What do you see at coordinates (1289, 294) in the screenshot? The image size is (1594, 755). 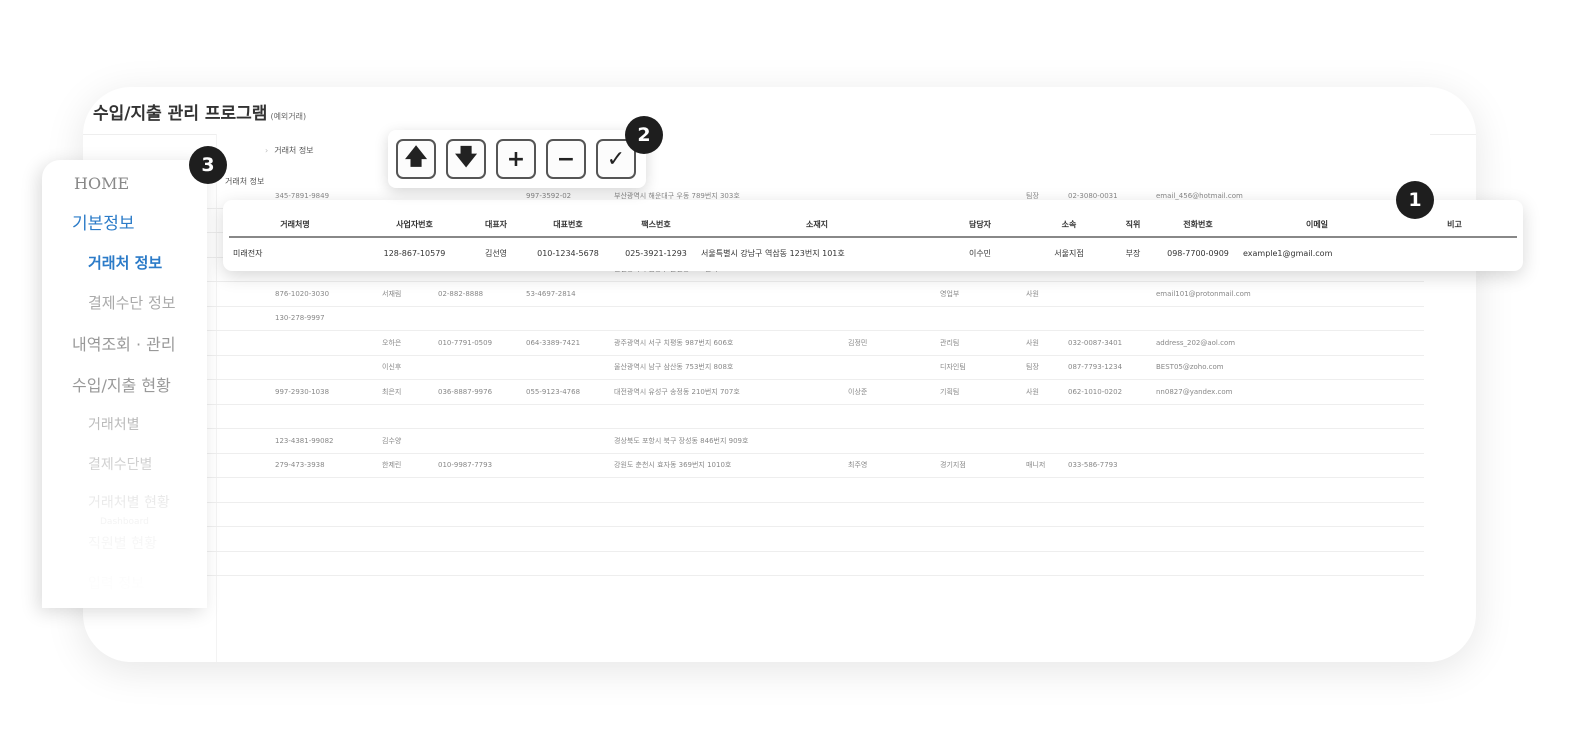 I see `table-cell: email101@protonmail.com` at bounding box center [1289, 294].